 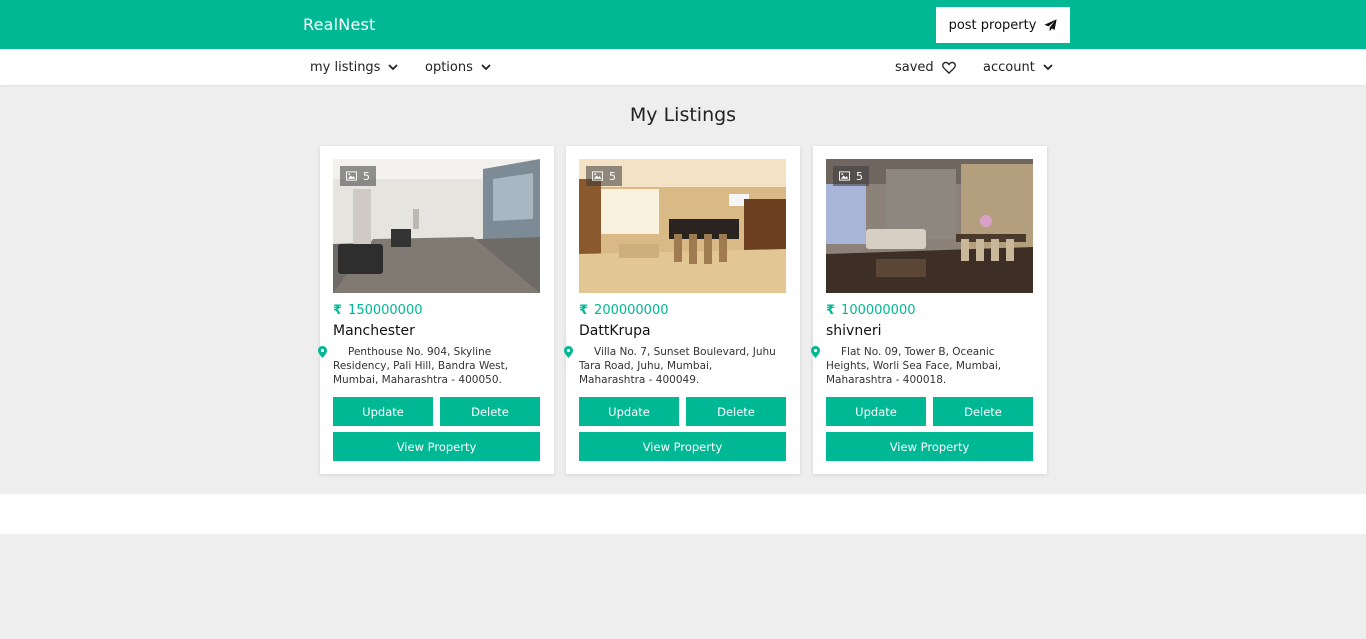 I want to click on listing-price-value: 200000000, so click(x=631, y=310).